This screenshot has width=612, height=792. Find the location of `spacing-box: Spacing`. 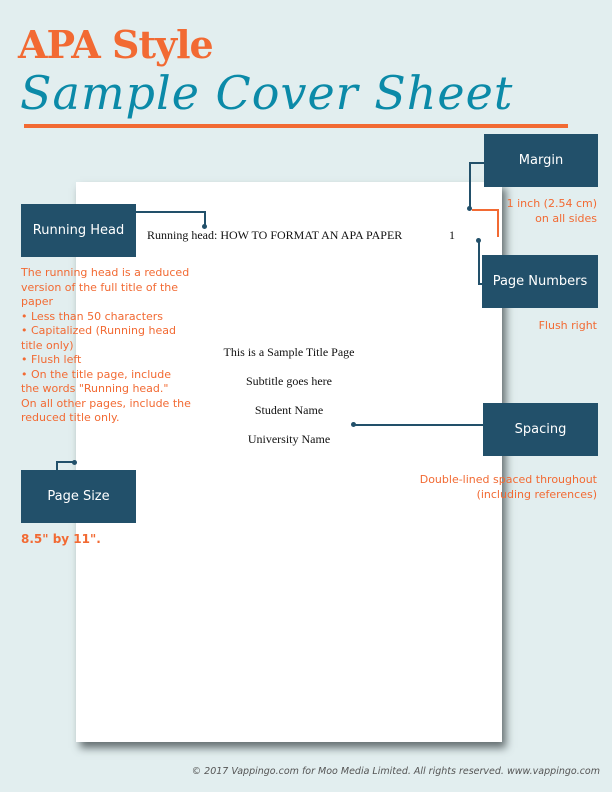

spacing-box: Spacing is located at coordinates (540, 429).